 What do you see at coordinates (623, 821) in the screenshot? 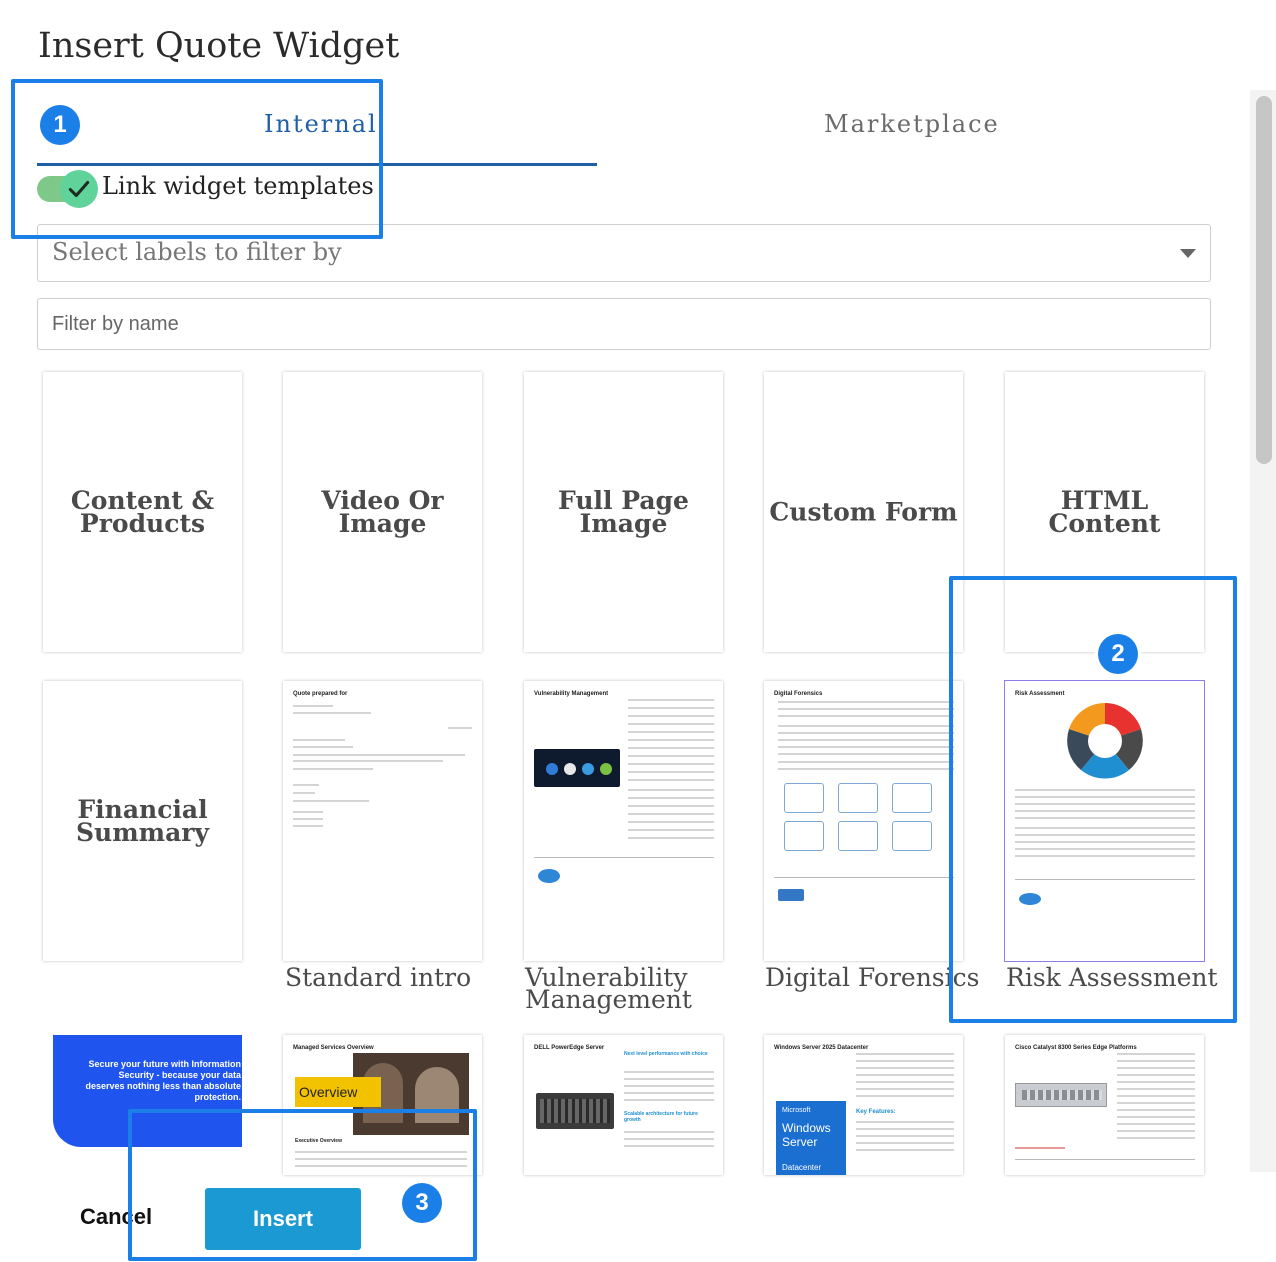
I see `widget-card-vulnerability-management: Vulnerability Management` at bounding box center [623, 821].